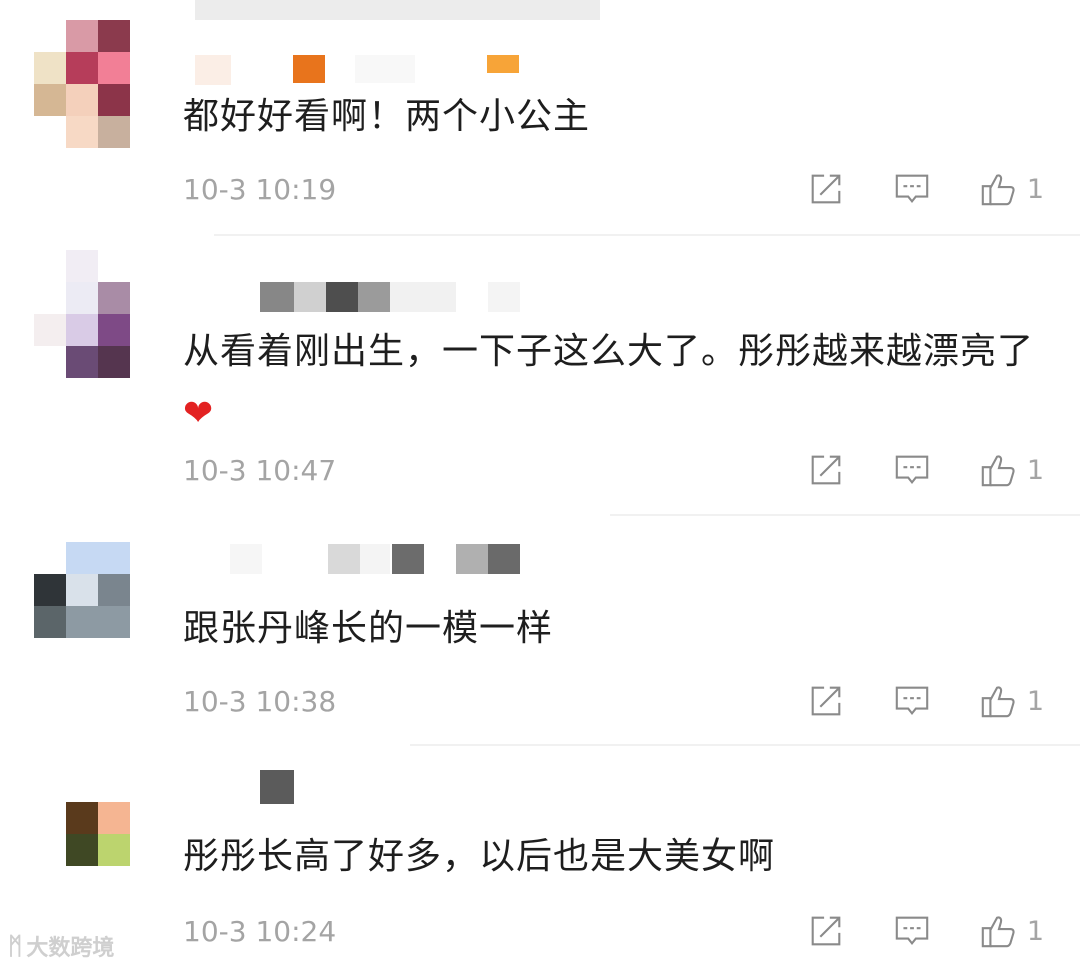  I want to click on heart-emoji: ❤, so click(199, 413).